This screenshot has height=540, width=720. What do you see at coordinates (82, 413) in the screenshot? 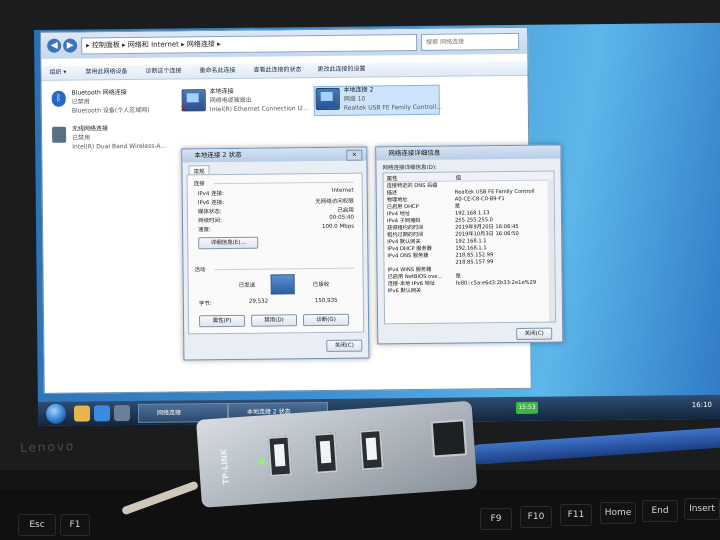
I see `folder-icon` at bounding box center [82, 413].